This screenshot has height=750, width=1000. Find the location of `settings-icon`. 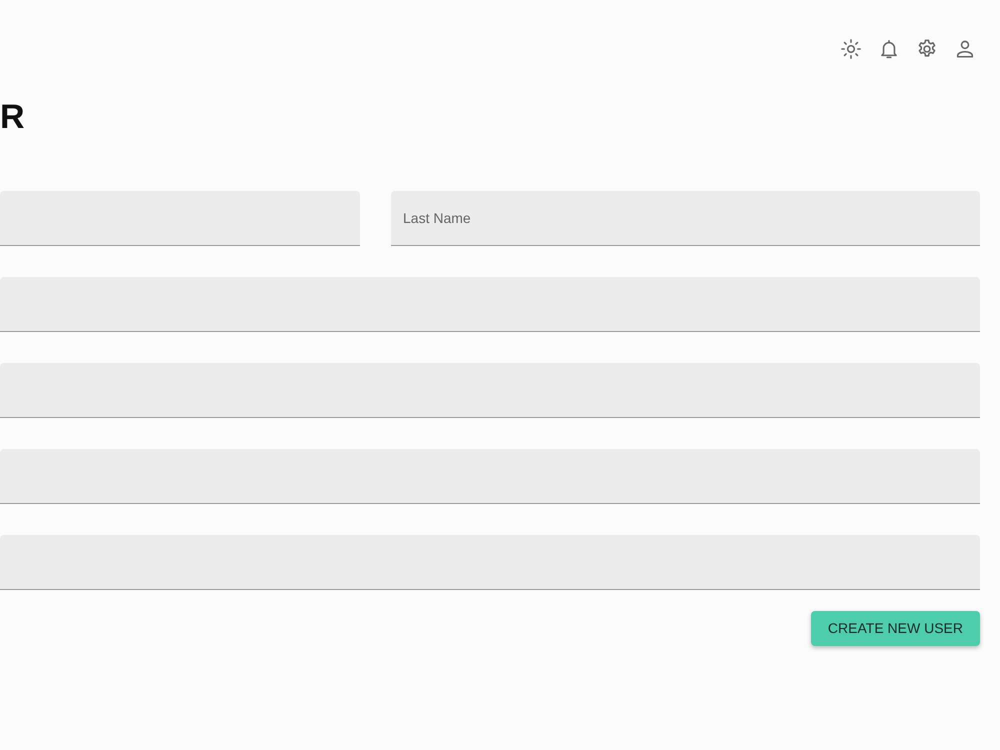

settings-icon is located at coordinates (927, 49).